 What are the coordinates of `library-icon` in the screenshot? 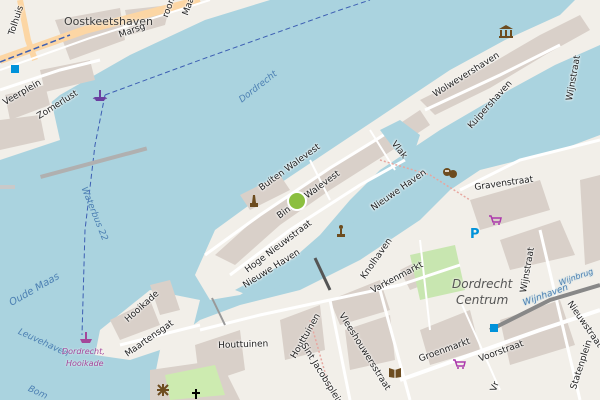 It's located at (395, 372).